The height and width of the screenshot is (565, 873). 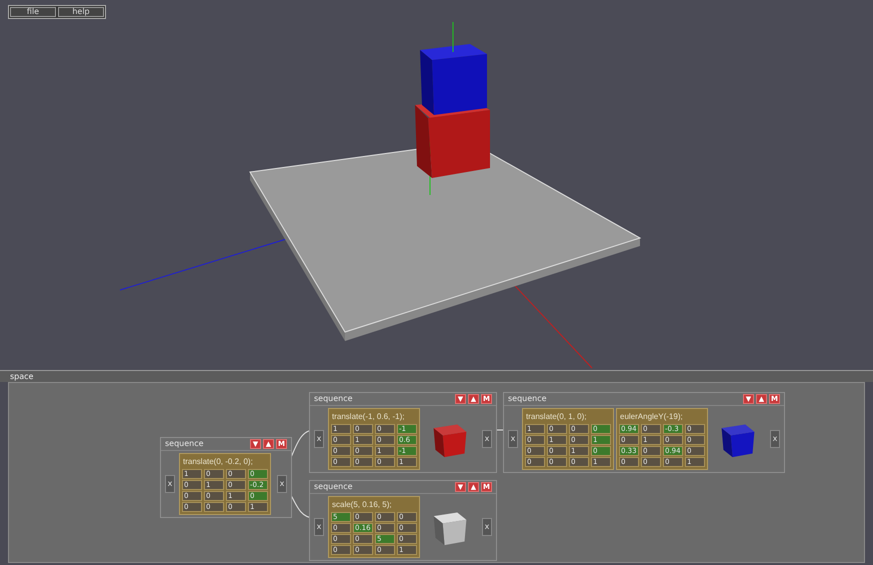 What do you see at coordinates (556, 417) in the screenshot?
I see `matrix-label: translate(0, 1, 0);` at bounding box center [556, 417].